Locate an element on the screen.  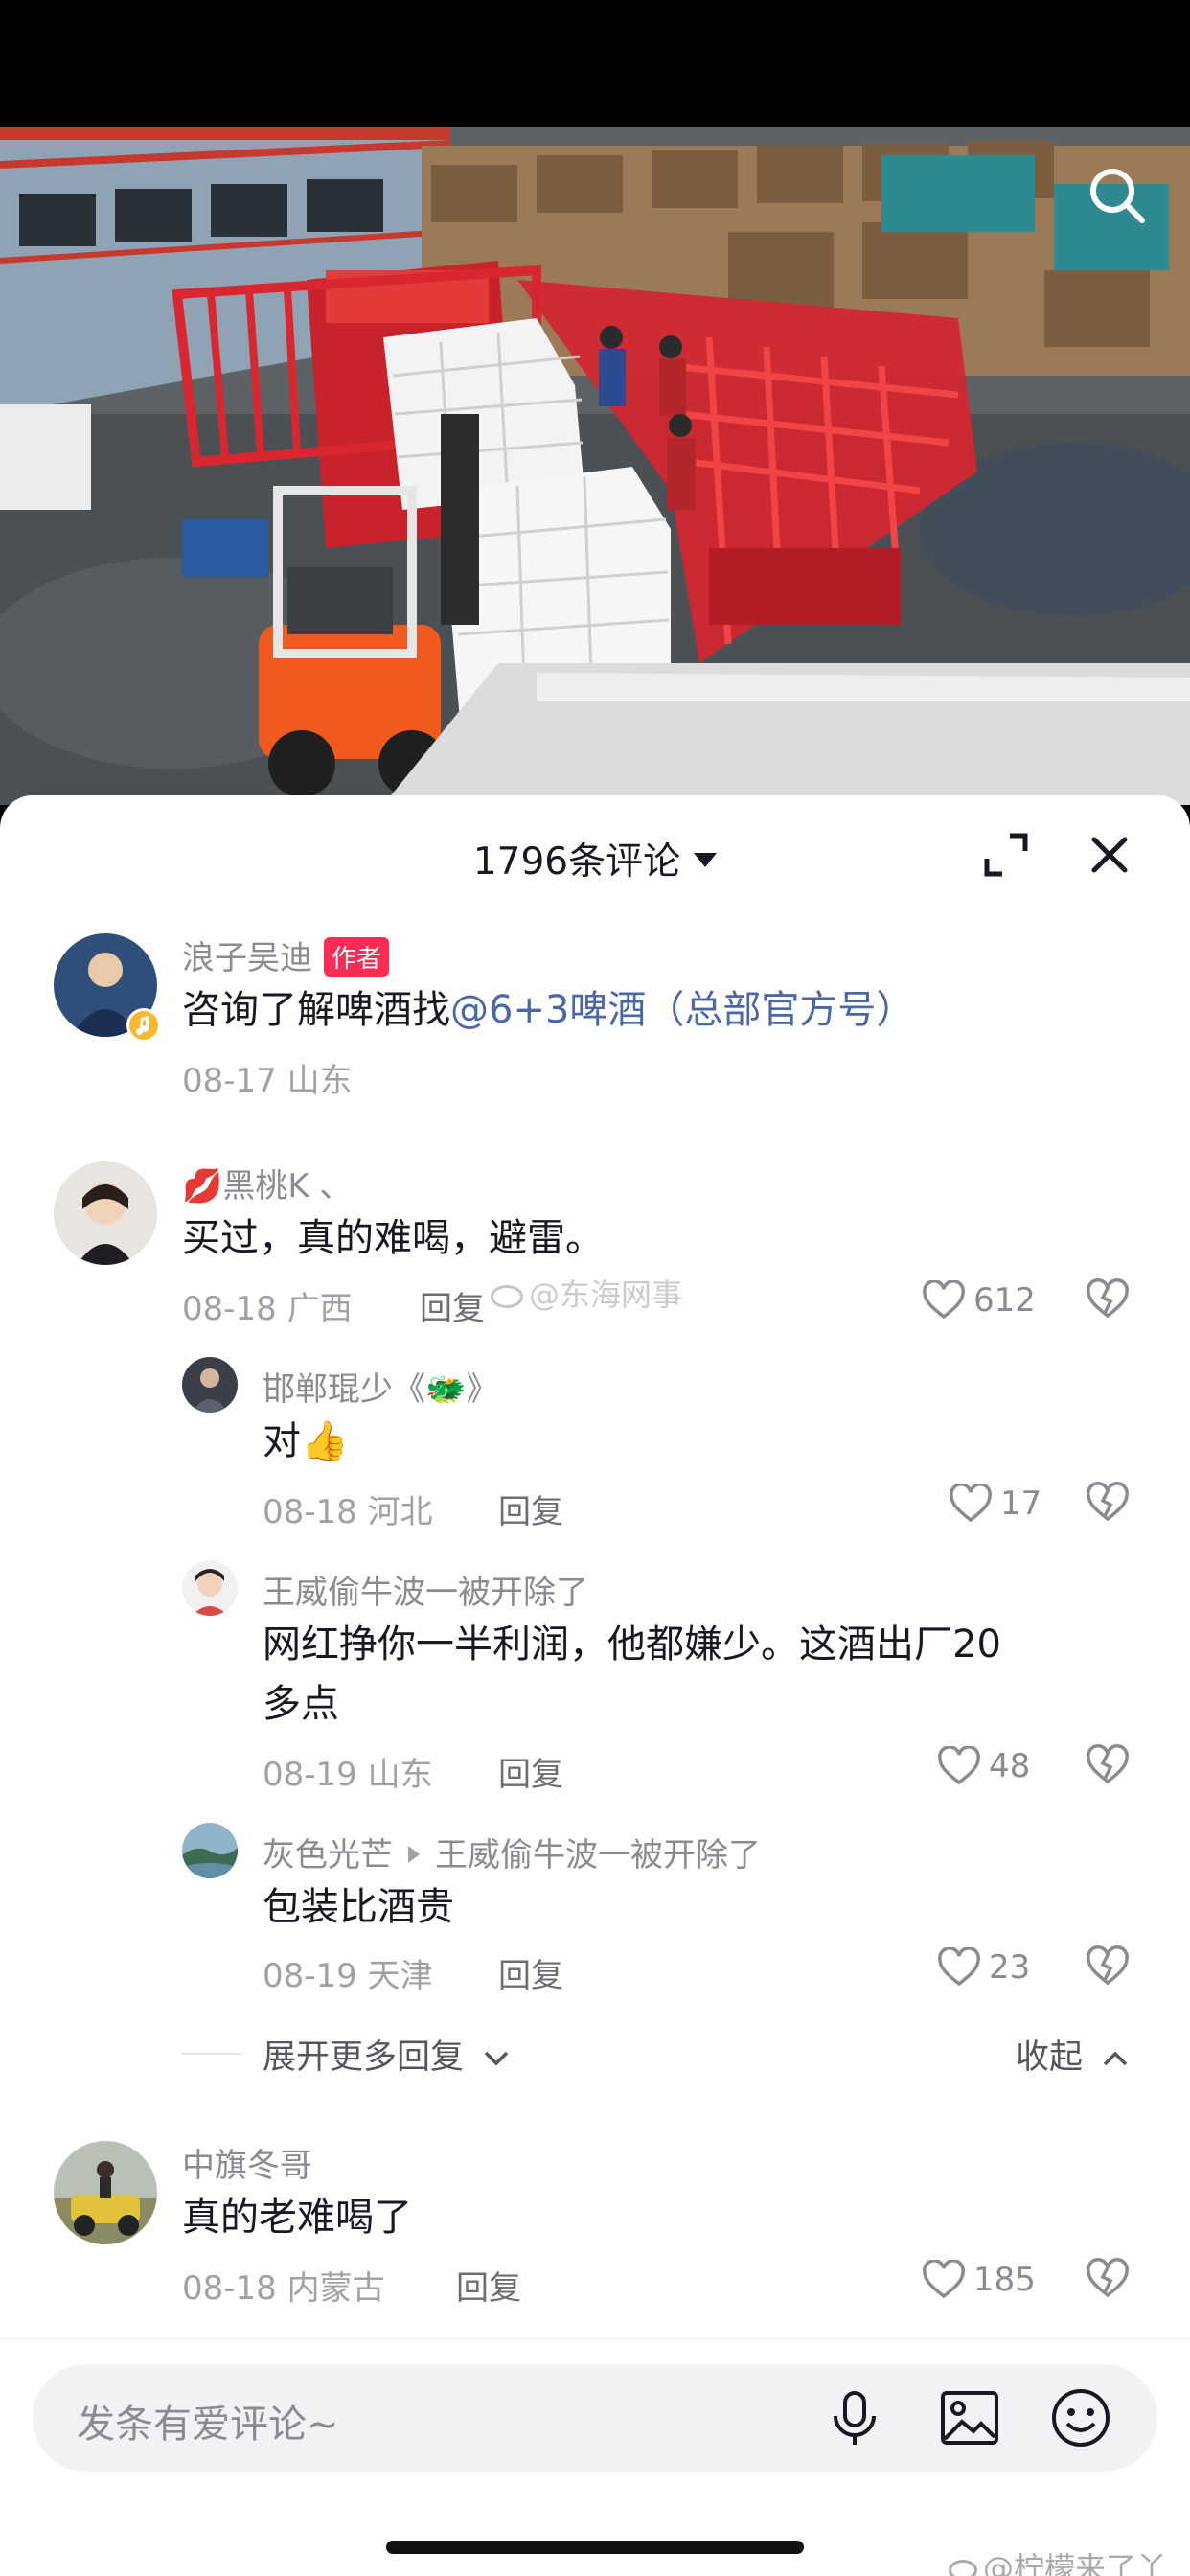
comment-meta: 08-18 河北 is located at coordinates (348, 1512).